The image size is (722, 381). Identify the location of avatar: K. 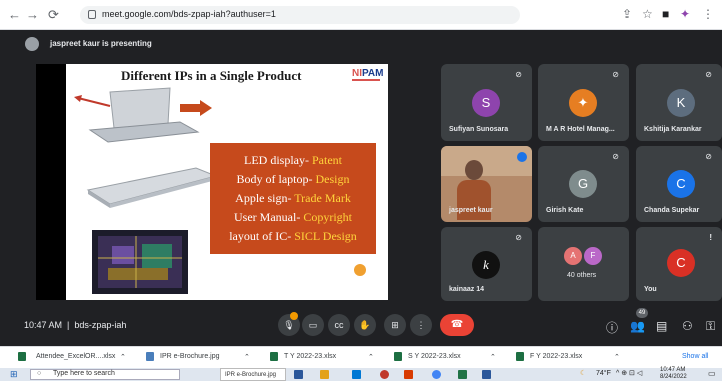
(681, 103).